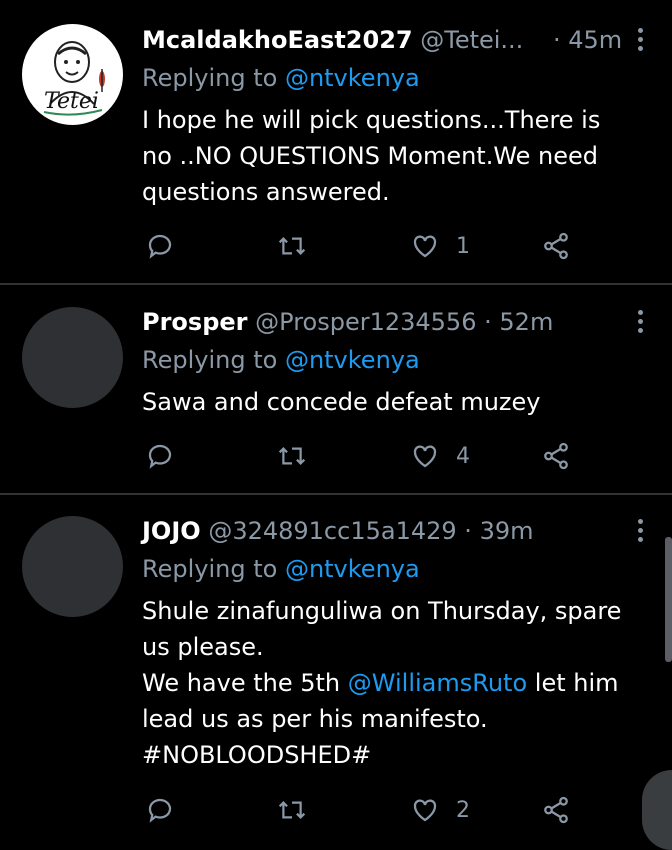 Image resolution: width=672 pixels, height=850 pixels. I want to click on display-name: McaldakhoEast2027, so click(277, 40).